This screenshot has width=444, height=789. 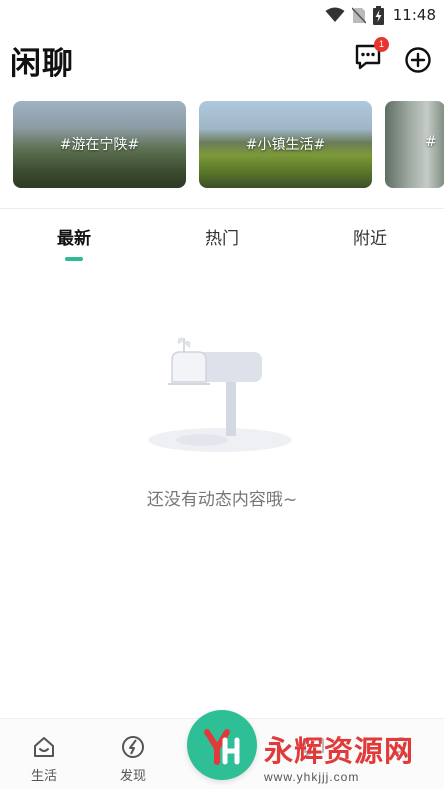 What do you see at coordinates (42, 64) in the screenshot?
I see `page-title: 闲聊` at bounding box center [42, 64].